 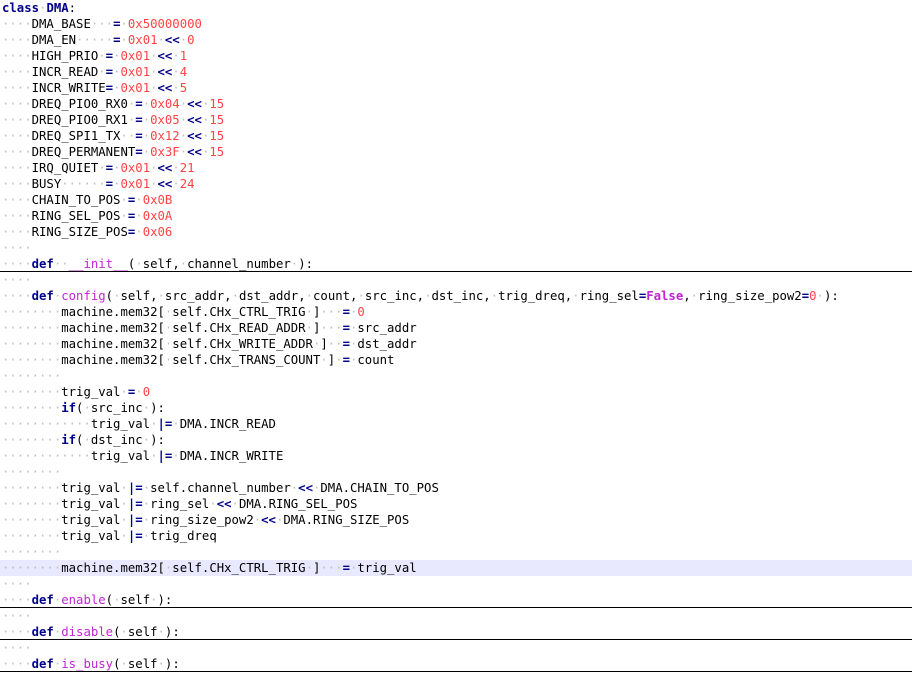 I want to click on code-line: ····def·disable(·self·):, so click(x=456, y=632).